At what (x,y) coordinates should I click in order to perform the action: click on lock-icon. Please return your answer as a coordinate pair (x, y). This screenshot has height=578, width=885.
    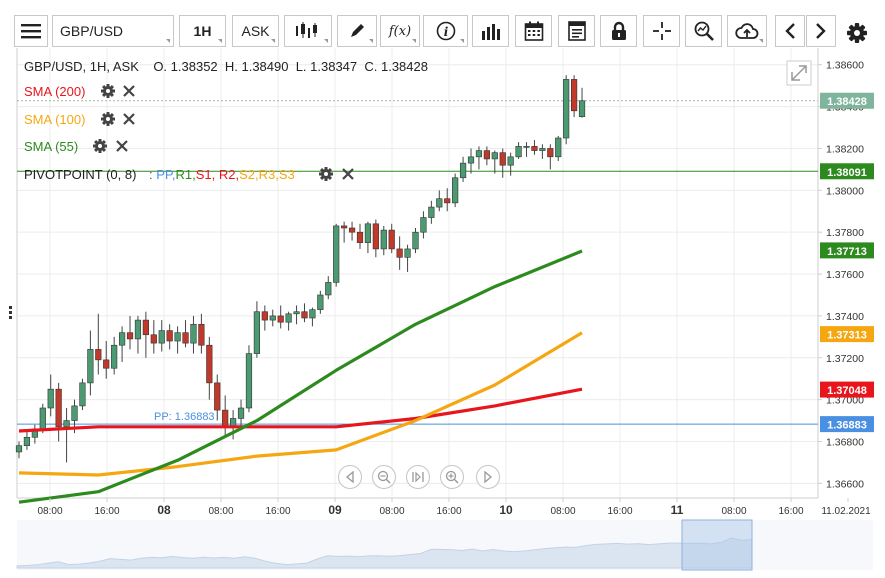
    Looking at the image, I should click on (618, 30).